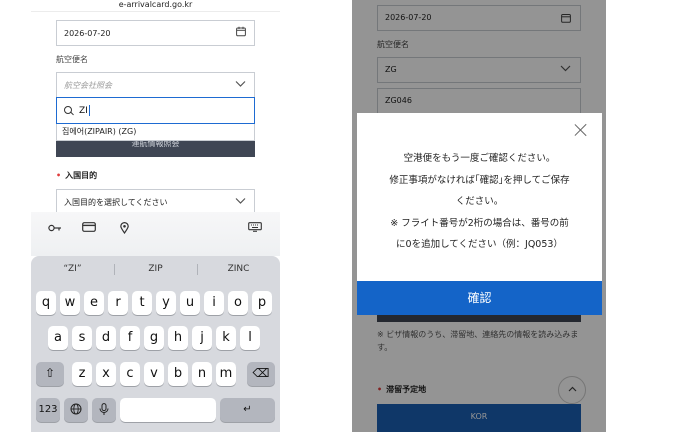  Describe the element at coordinates (69, 110) in the screenshot. I see `search-icon` at that location.